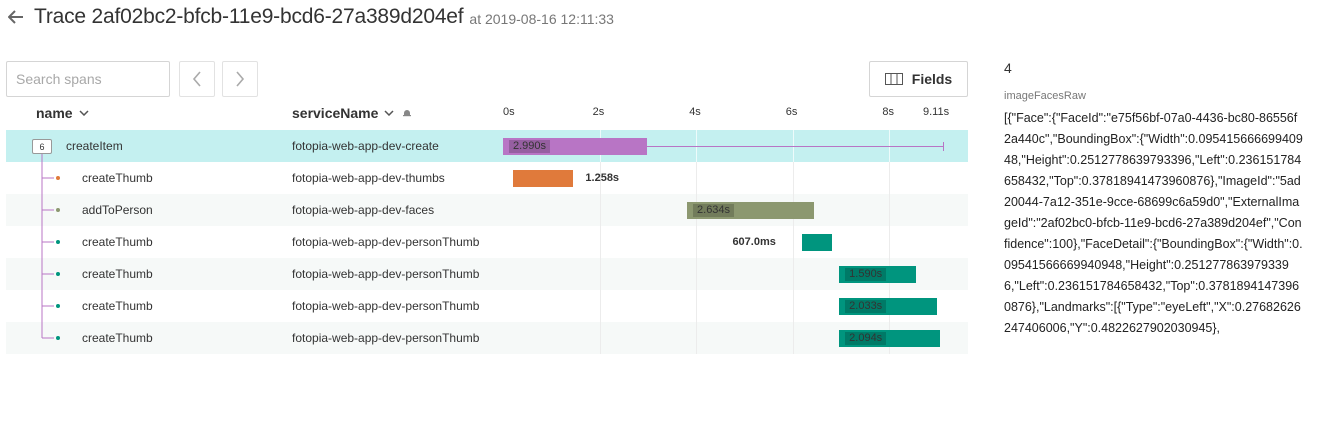 The height and width of the screenshot is (429, 1332). What do you see at coordinates (714, 210) in the screenshot?
I see `span-duration-label: 2.634s` at bounding box center [714, 210].